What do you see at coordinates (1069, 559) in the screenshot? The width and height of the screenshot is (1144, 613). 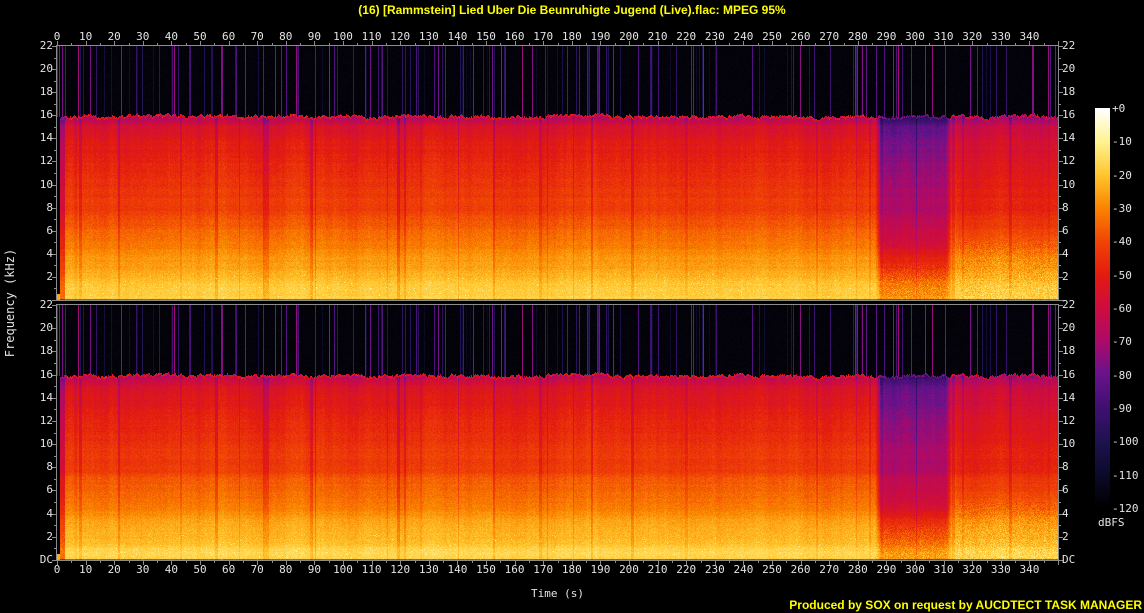 I see `freq-tick-label-right: DC` at bounding box center [1069, 559].